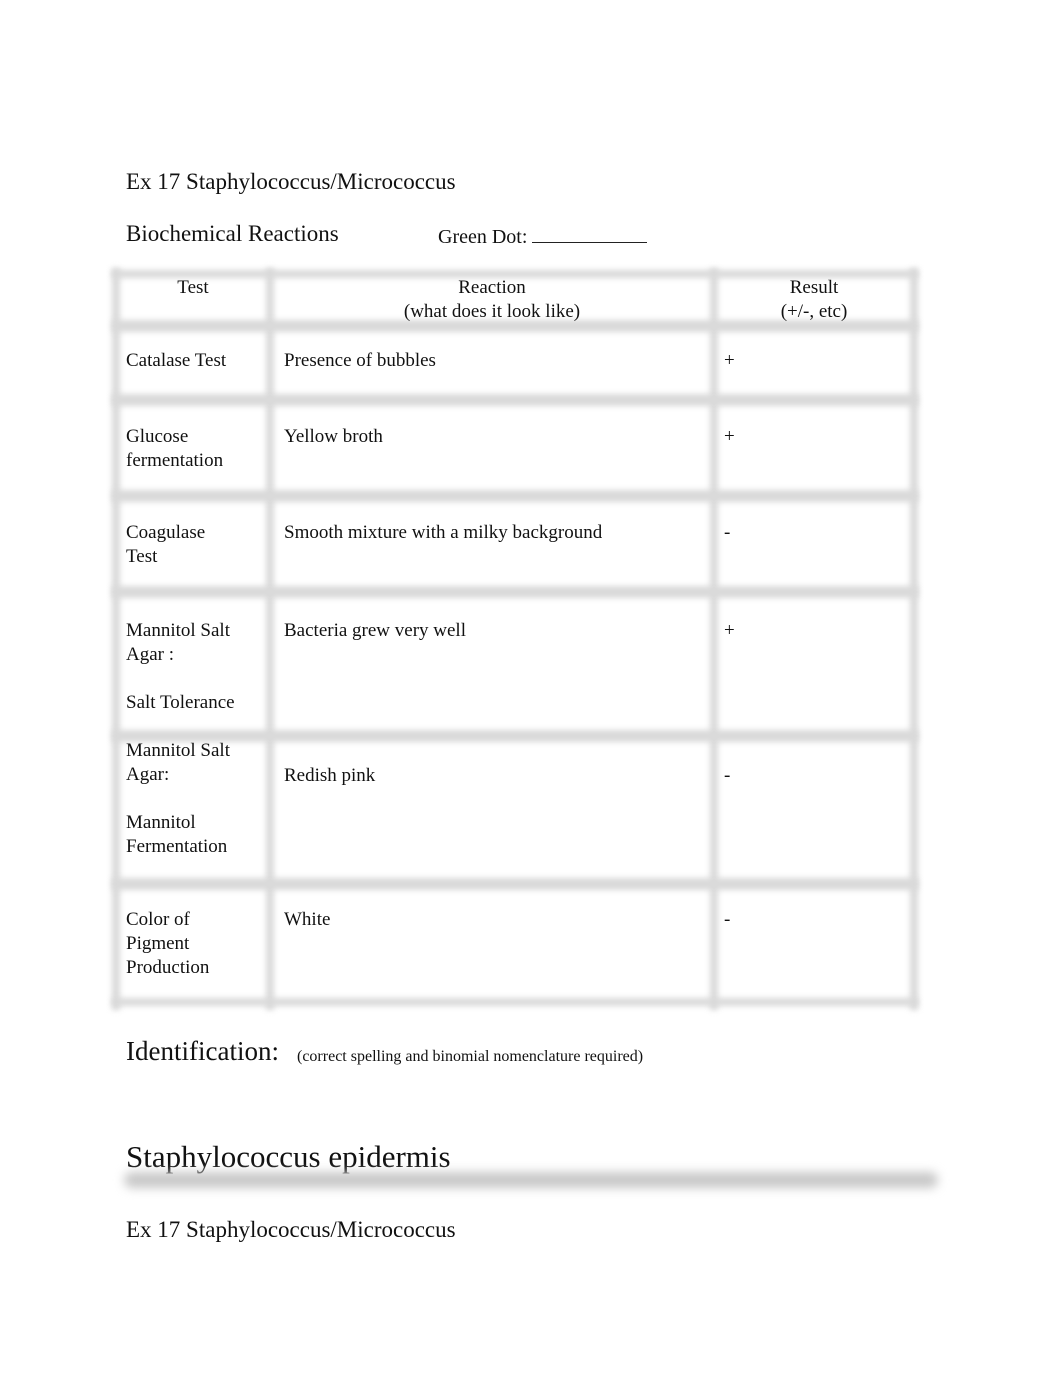  Describe the element at coordinates (158, 943) in the screenshot. I see `test-name: Pigment` at that location.